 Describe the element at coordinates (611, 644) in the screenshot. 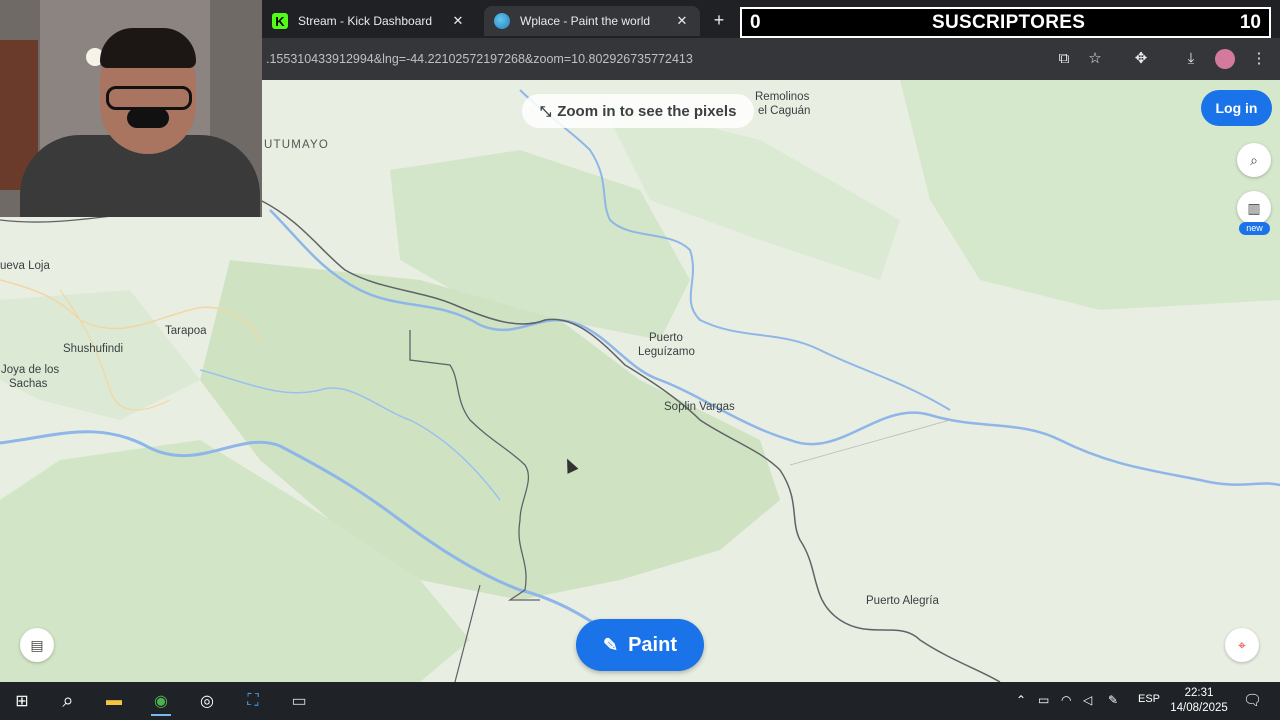

I see `brush-icon: ✎` at that location.